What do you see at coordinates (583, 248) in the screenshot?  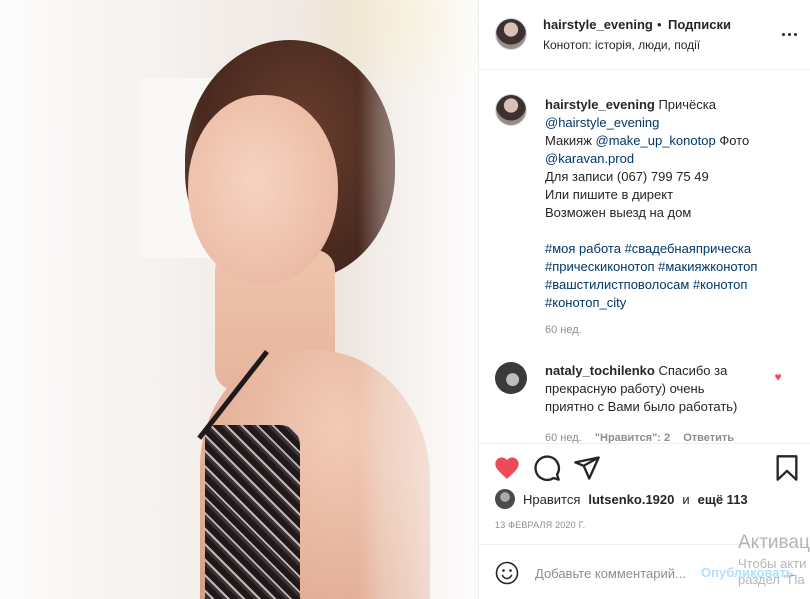 I see `hashtag-link: #моя работа` at bounding box center [583, 248].